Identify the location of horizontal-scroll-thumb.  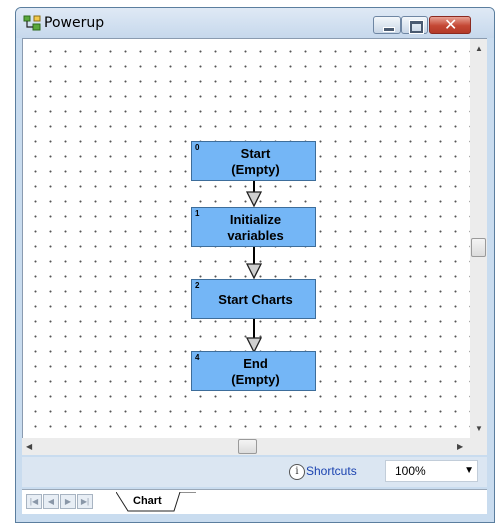
(247, 446).